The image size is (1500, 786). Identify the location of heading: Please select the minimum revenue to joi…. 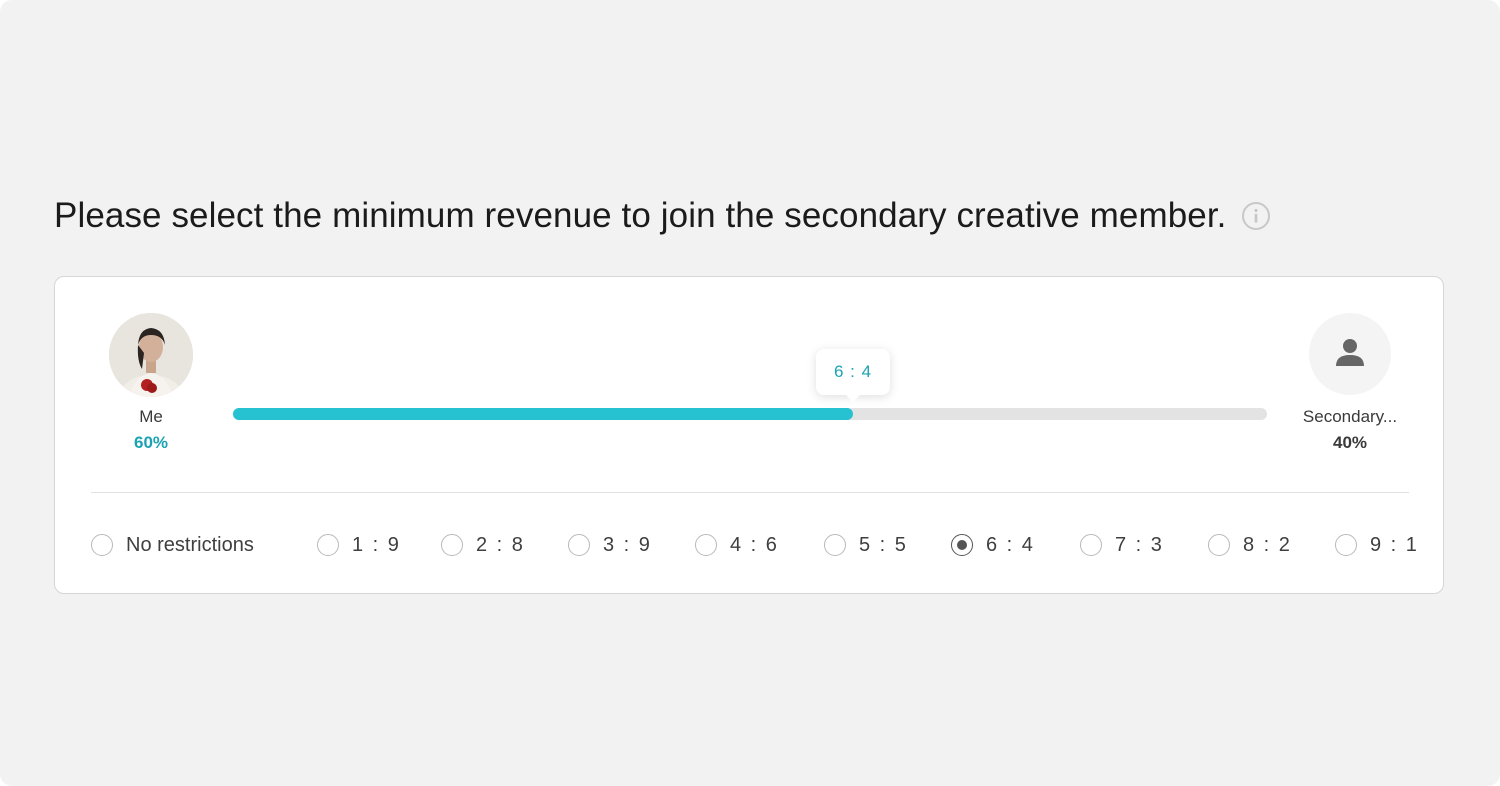
(662, 216).